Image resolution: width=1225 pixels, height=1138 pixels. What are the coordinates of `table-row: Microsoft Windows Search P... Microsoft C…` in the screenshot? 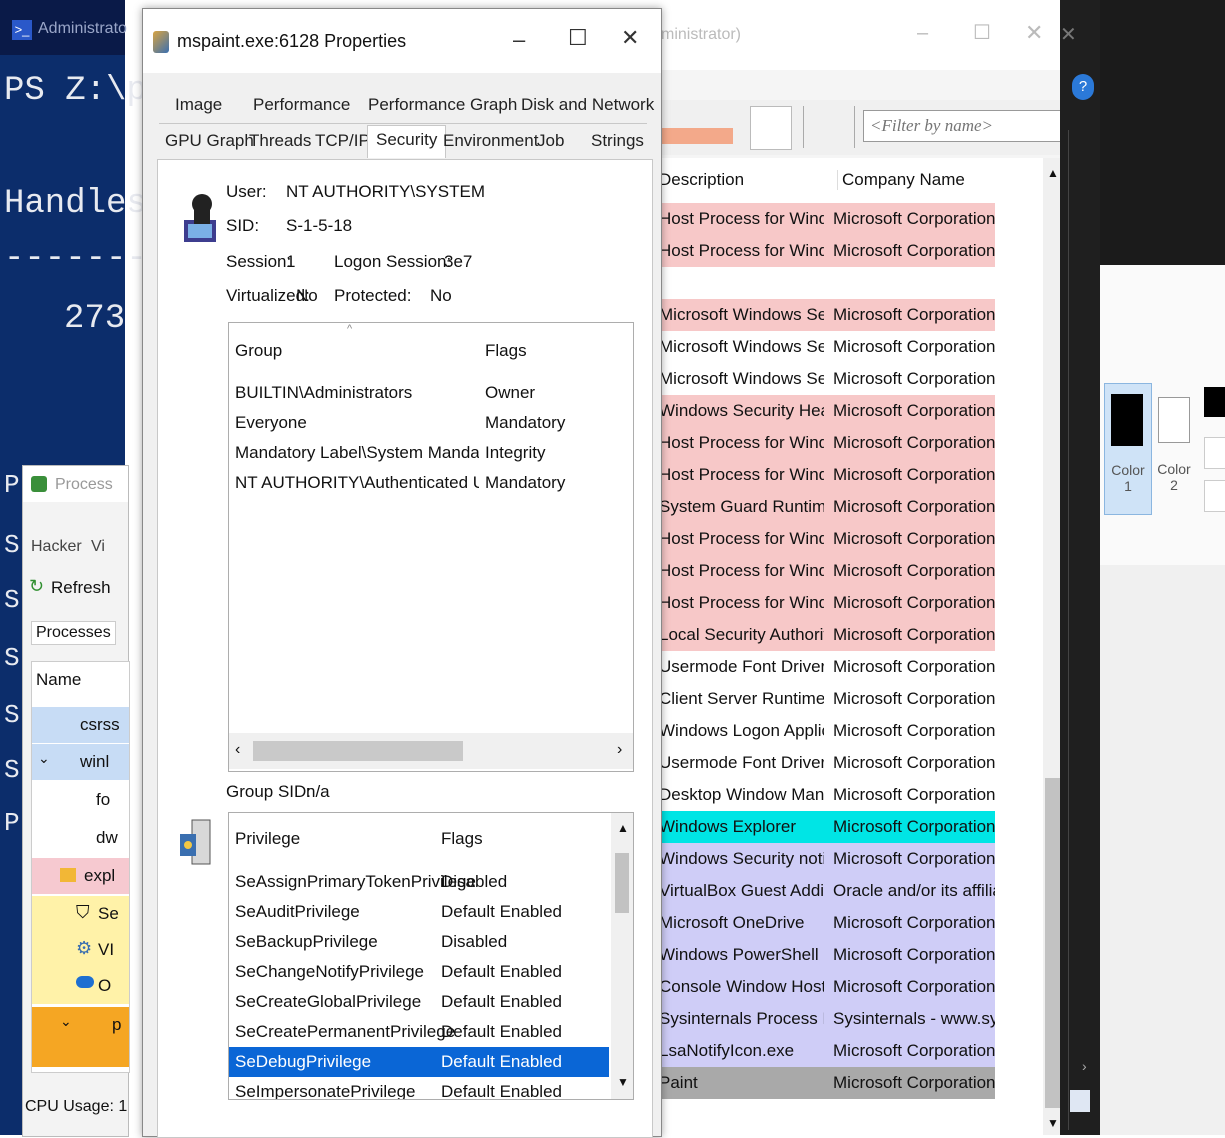 It's located at (825, 347).